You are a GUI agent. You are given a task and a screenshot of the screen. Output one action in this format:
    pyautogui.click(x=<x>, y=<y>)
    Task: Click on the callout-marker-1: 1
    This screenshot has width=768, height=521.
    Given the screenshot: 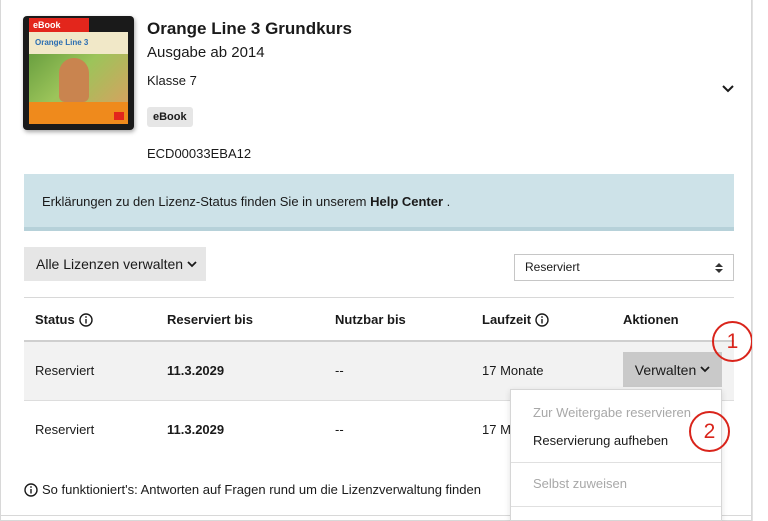 What is the action you would take?
    pyautogui.click(x=732, y=341)
    